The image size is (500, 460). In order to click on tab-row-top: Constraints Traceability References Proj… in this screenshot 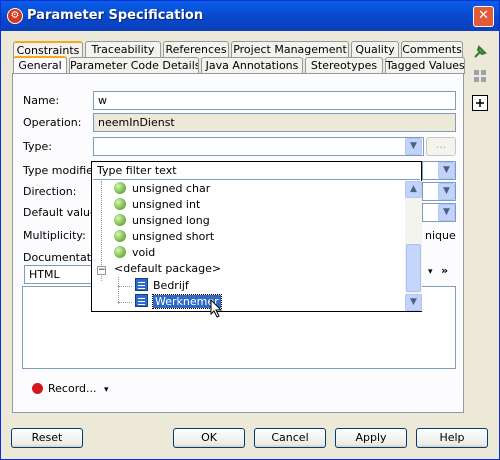, I will do `click(238, 49)`.